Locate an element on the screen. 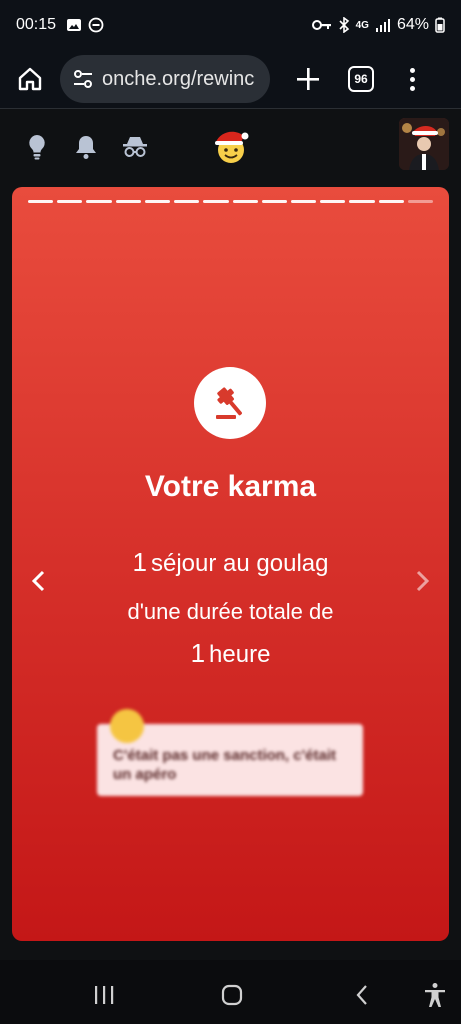 The height and width of the screenshot is (1024, 461). card-title: Votre karma is located at coordinates (230, 486).